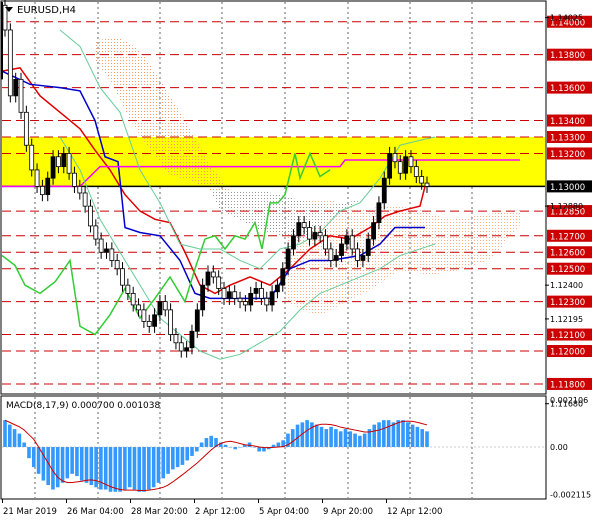 This screenshot has width=593, height=521. Describe the element at coordinates (559, 447) in the screenshot. I see `macd-tick-label: 0.00` at that location.